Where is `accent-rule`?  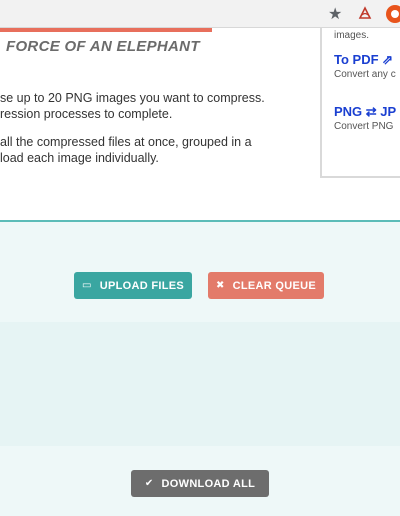
accent-rule is located at coordinates (106, 30).